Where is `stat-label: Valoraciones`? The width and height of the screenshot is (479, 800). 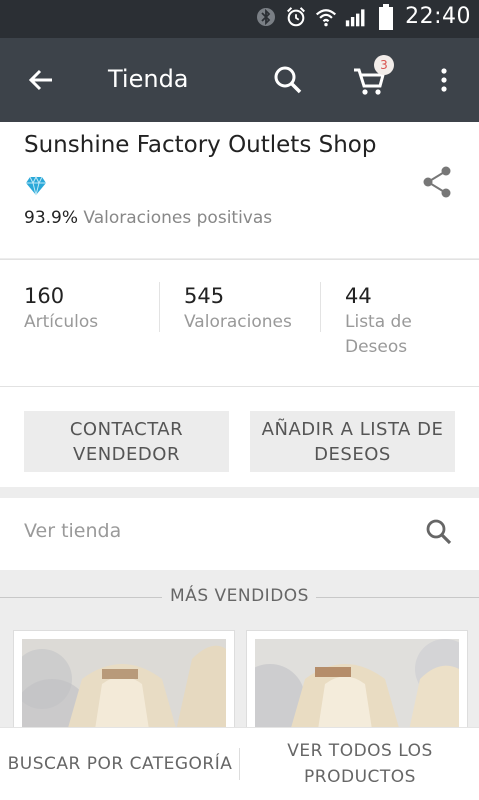
stat-label: Valoraciones is located at coordinates (238, 322).